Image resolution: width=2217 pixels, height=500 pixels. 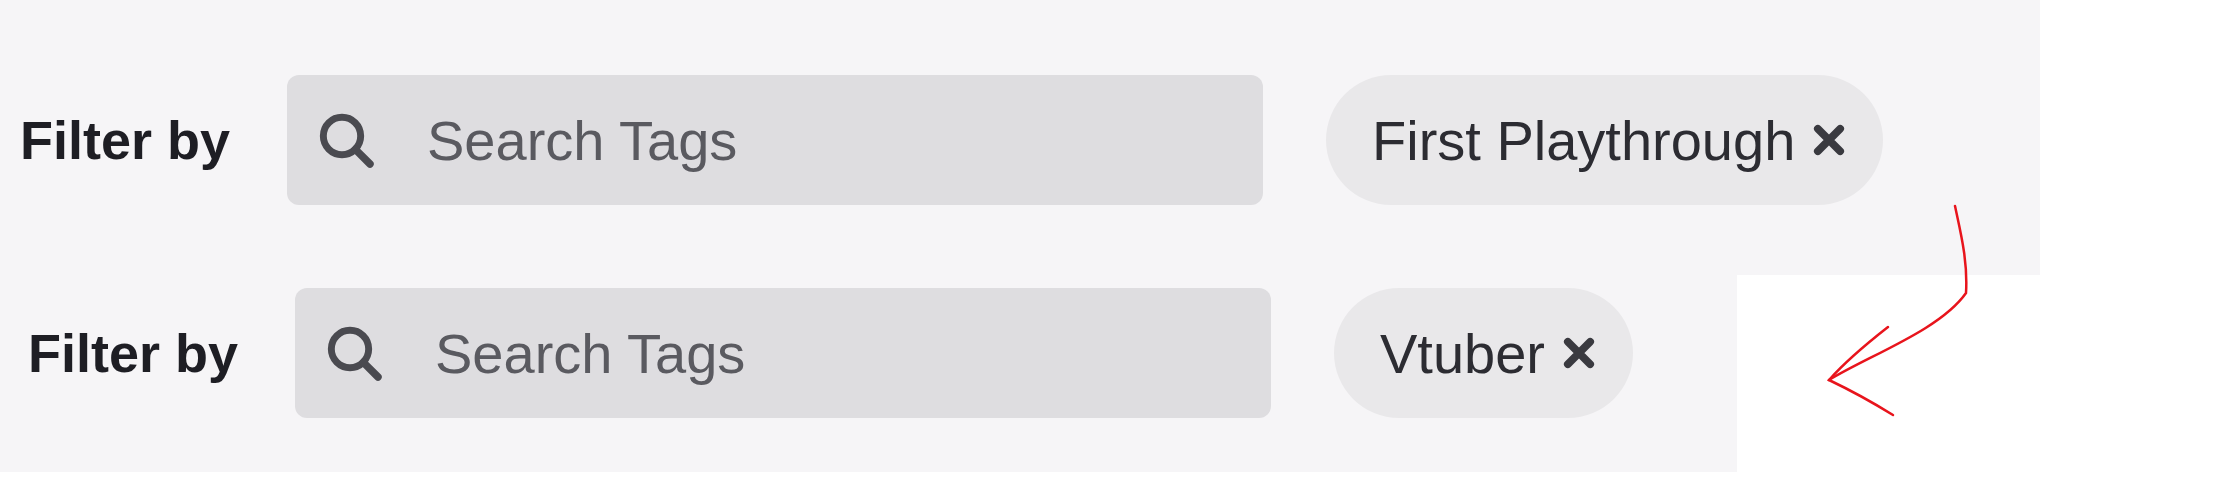 I want to click on tag-label: Vtuber, so click(x=1462, y=353).